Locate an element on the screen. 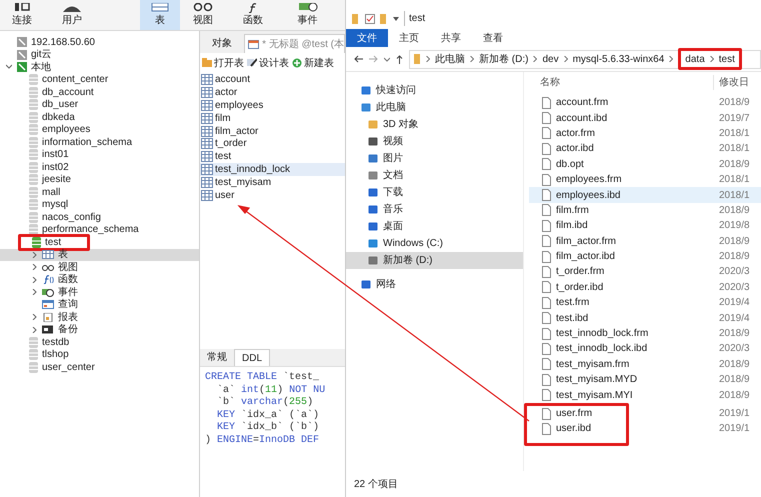 This screenshot has height=497, width=761. table-list-item: user is located at coordinates (272, 195).